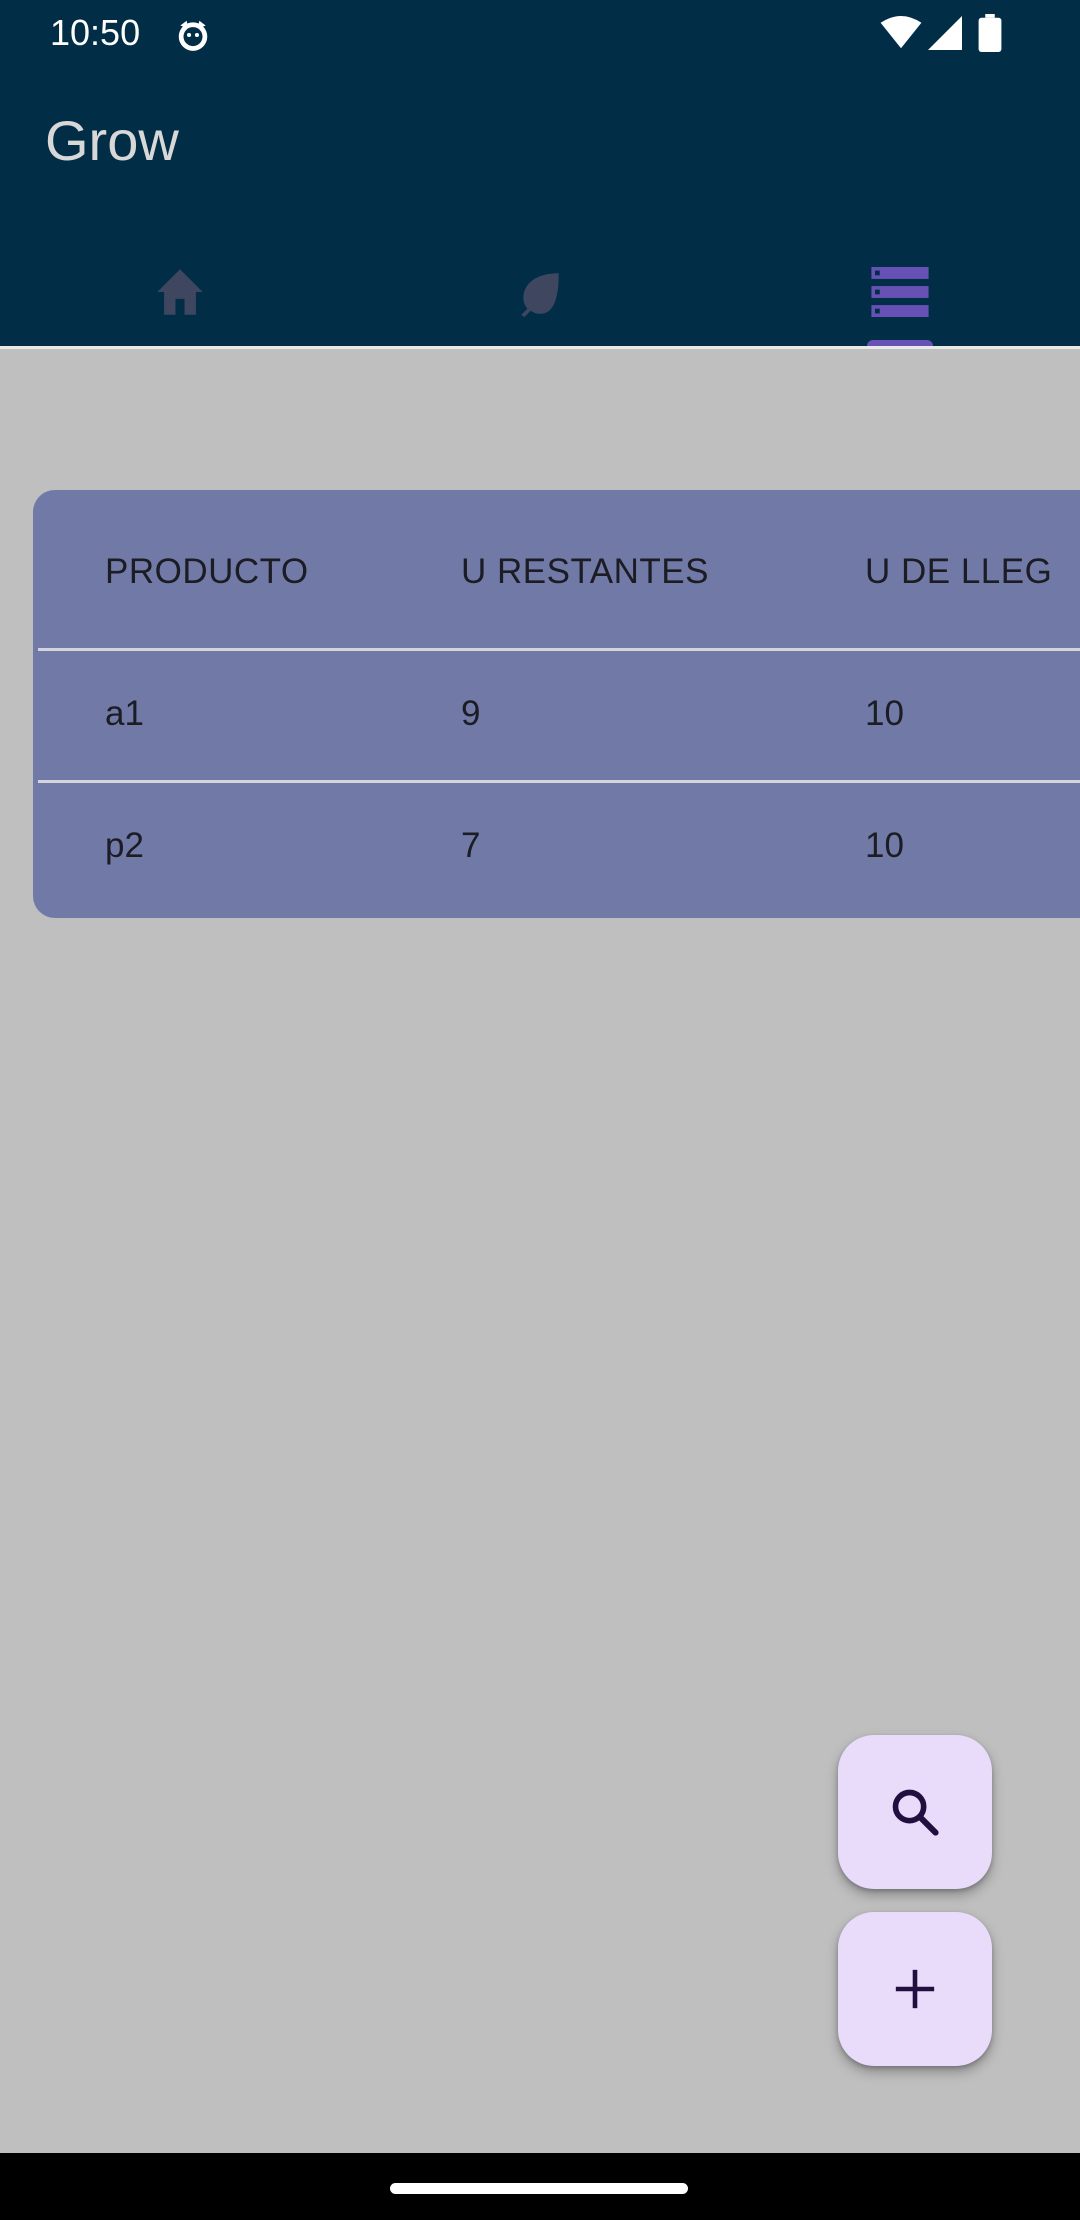 The image size is (1080, 2220). I want to click on add-icon, so click(915, 1989).